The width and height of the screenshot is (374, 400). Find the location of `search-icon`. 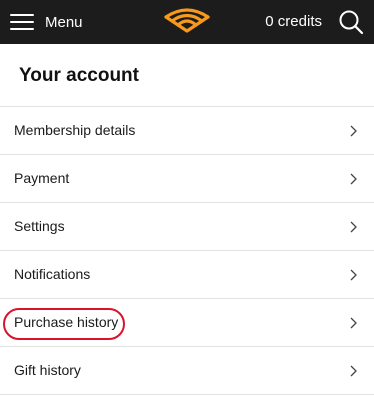

search-icon is located at coordinates (351, 22).